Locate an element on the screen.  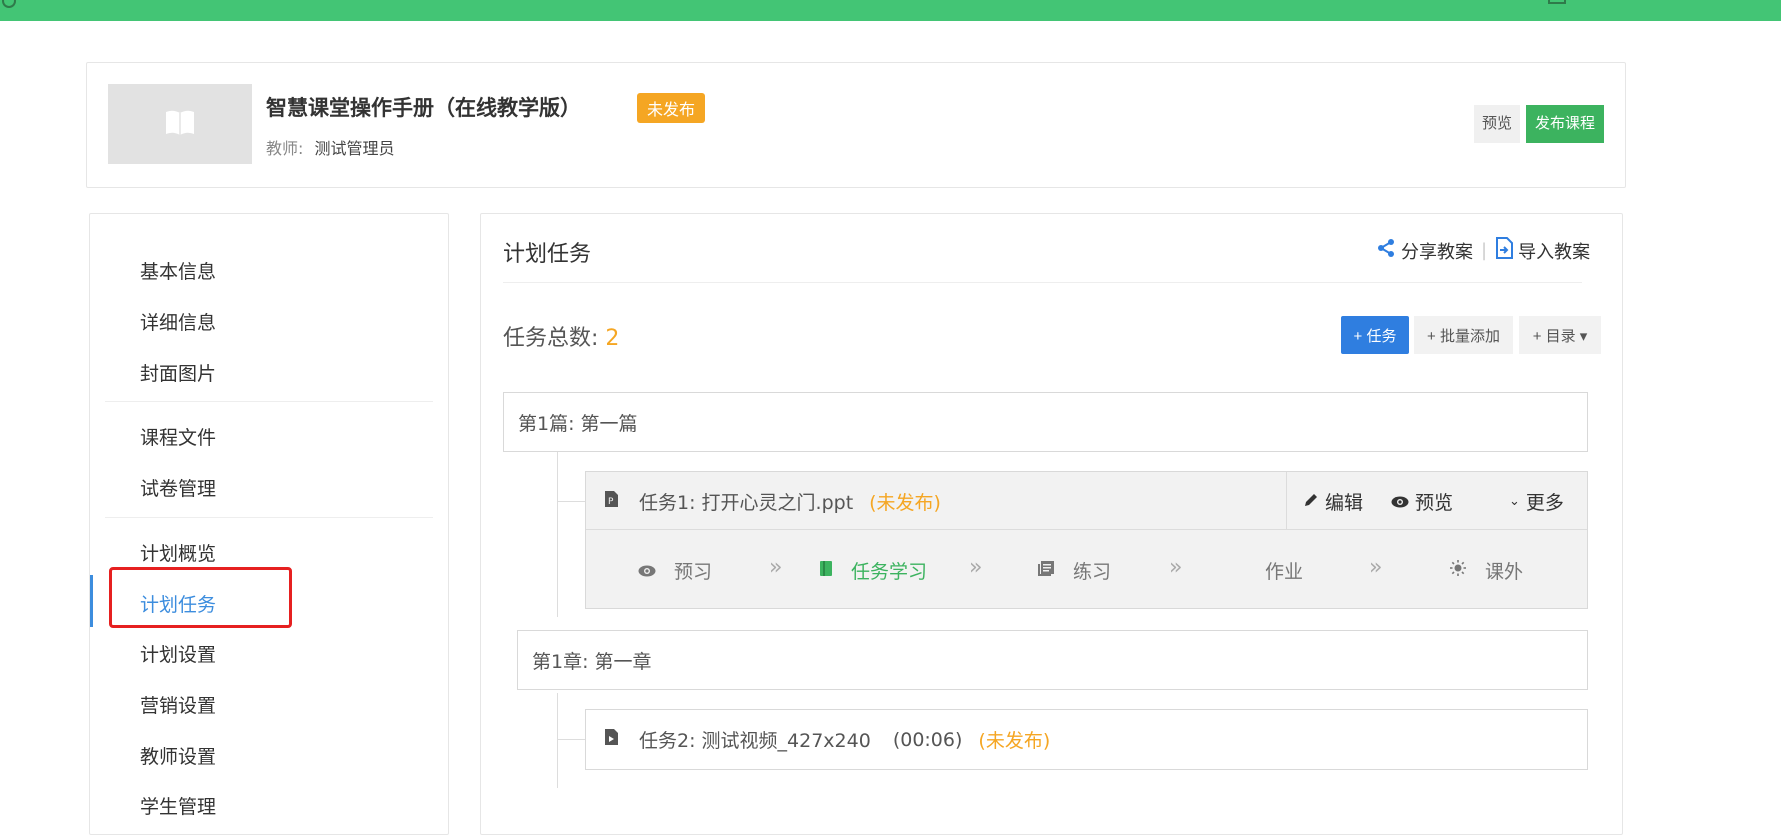
step-label: 预习 is located at coordinates (693, 572).